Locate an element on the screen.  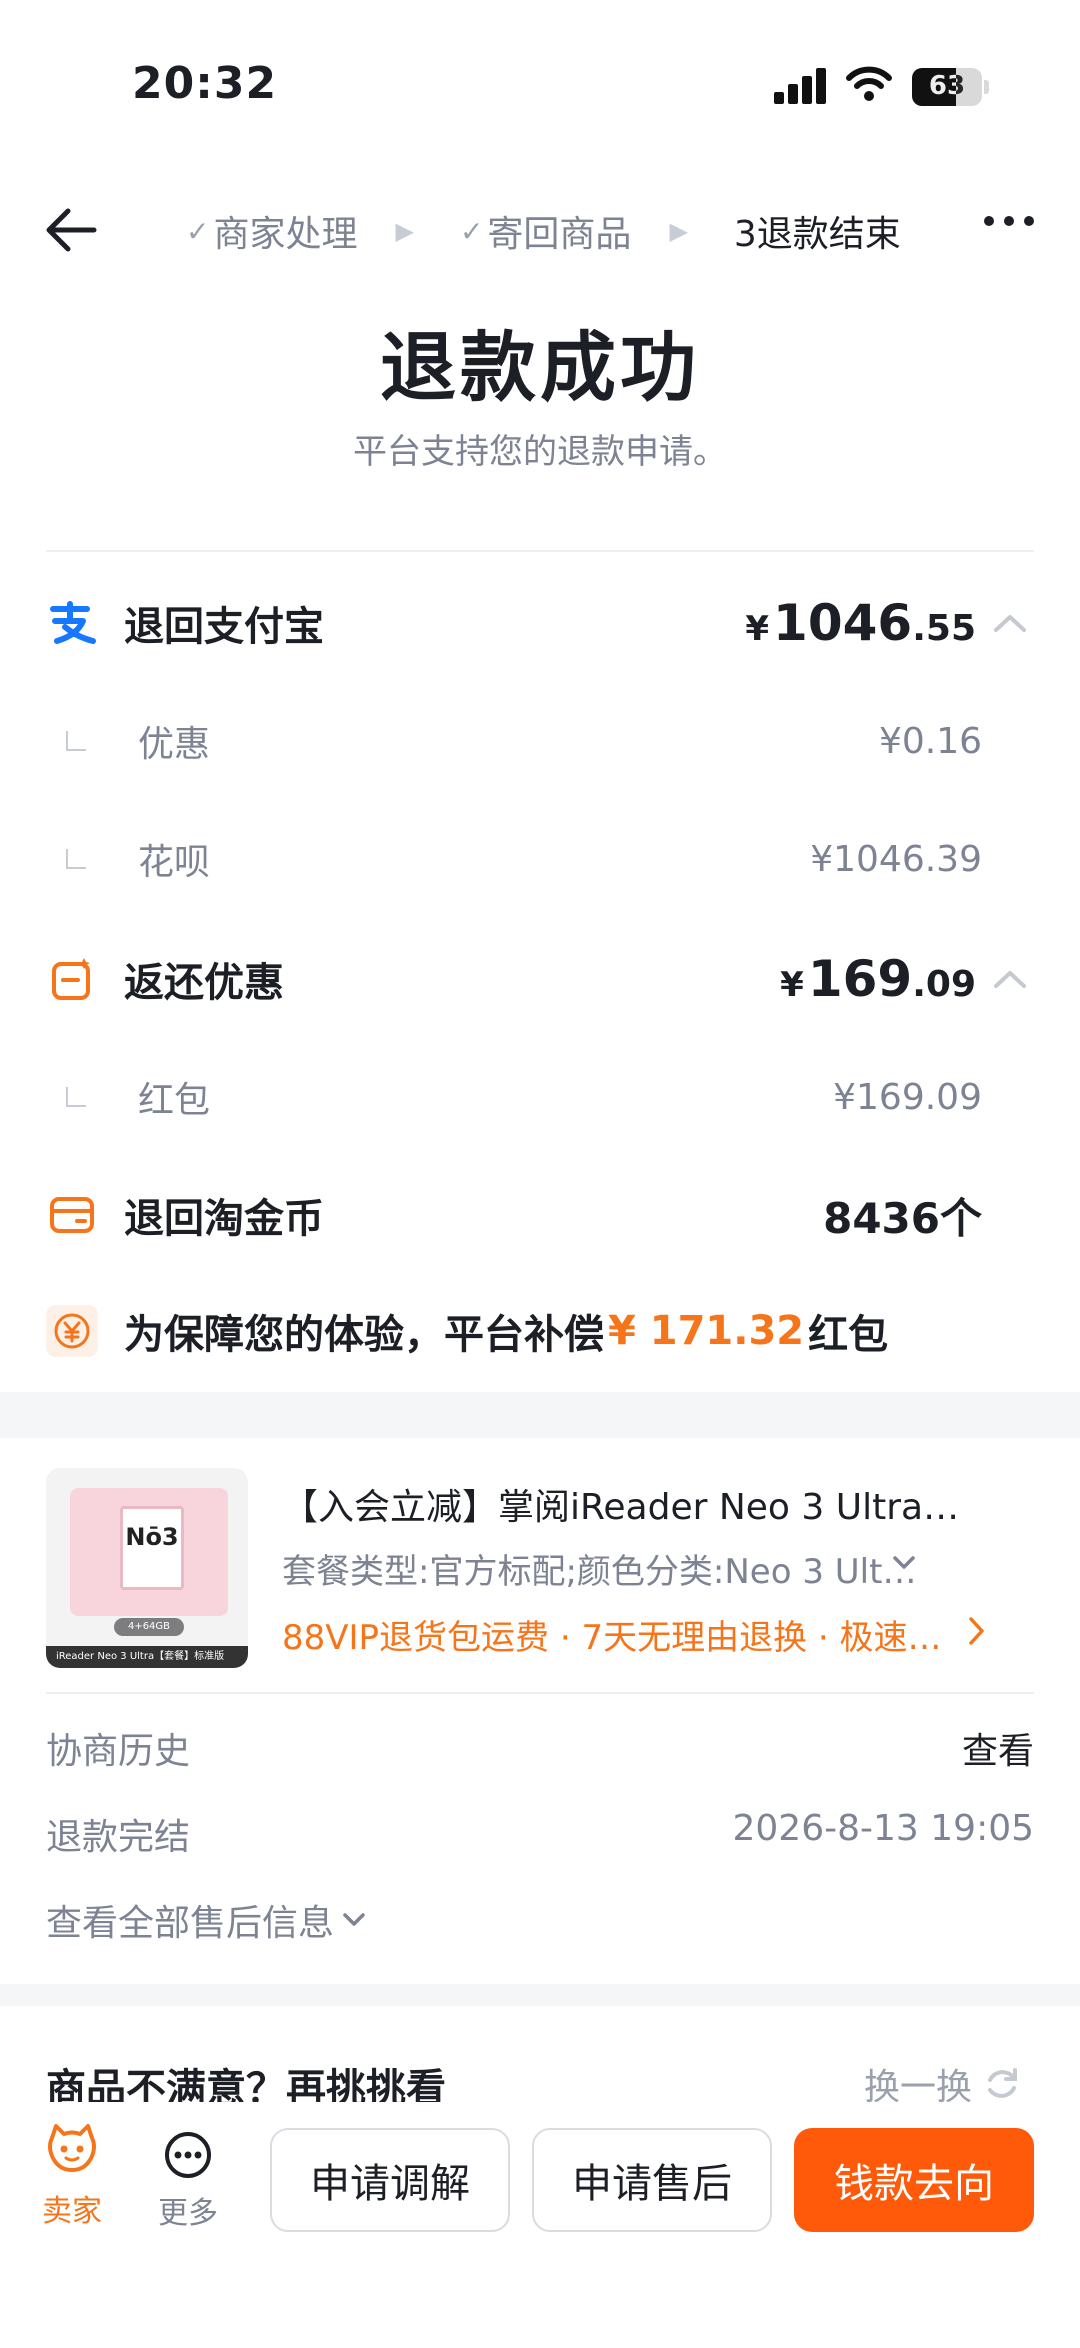
chevron-right-icon is located at coordinates (977, 1631).